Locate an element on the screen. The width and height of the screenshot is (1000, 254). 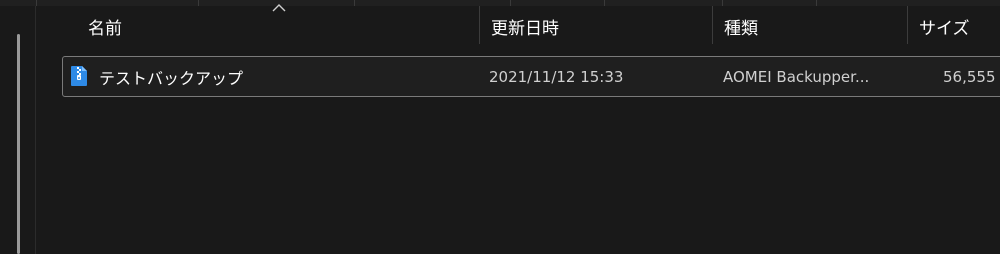
file-size: 56,555 is located at coordinates (969, 76).